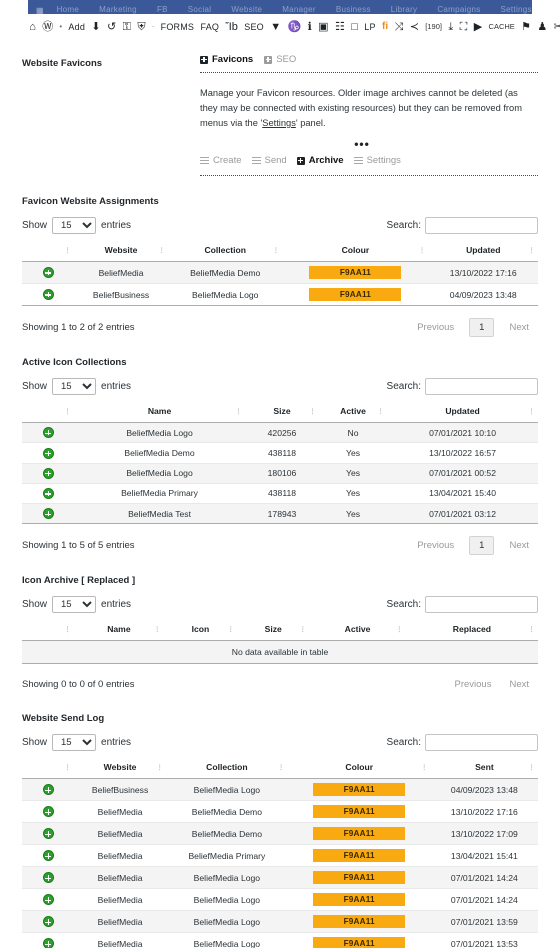 This screenshot has height=948, width=560. Describe the element at coordinates (398, 27) in the screenshot. I see `shuffle-icon: ⤨` at that location.